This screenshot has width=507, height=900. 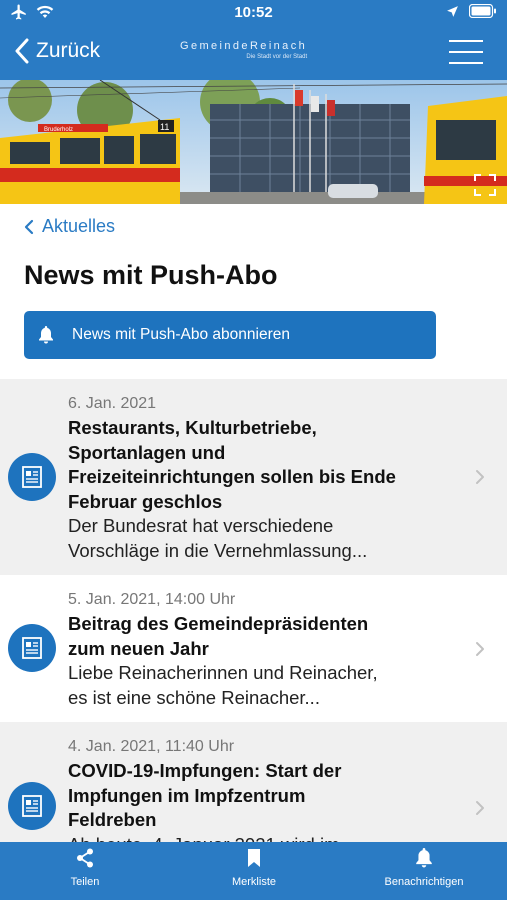 I want to click on gemeinde-reinach-logo: GemeindeReinach Die Stadt vor der Stadt, so click(x=243, y=50).